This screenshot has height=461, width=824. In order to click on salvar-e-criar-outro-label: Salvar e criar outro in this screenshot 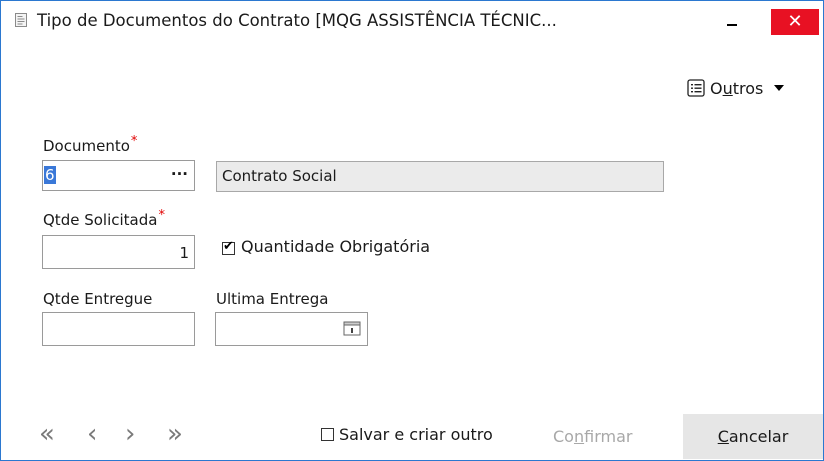, I will do `click(416, 434)`.